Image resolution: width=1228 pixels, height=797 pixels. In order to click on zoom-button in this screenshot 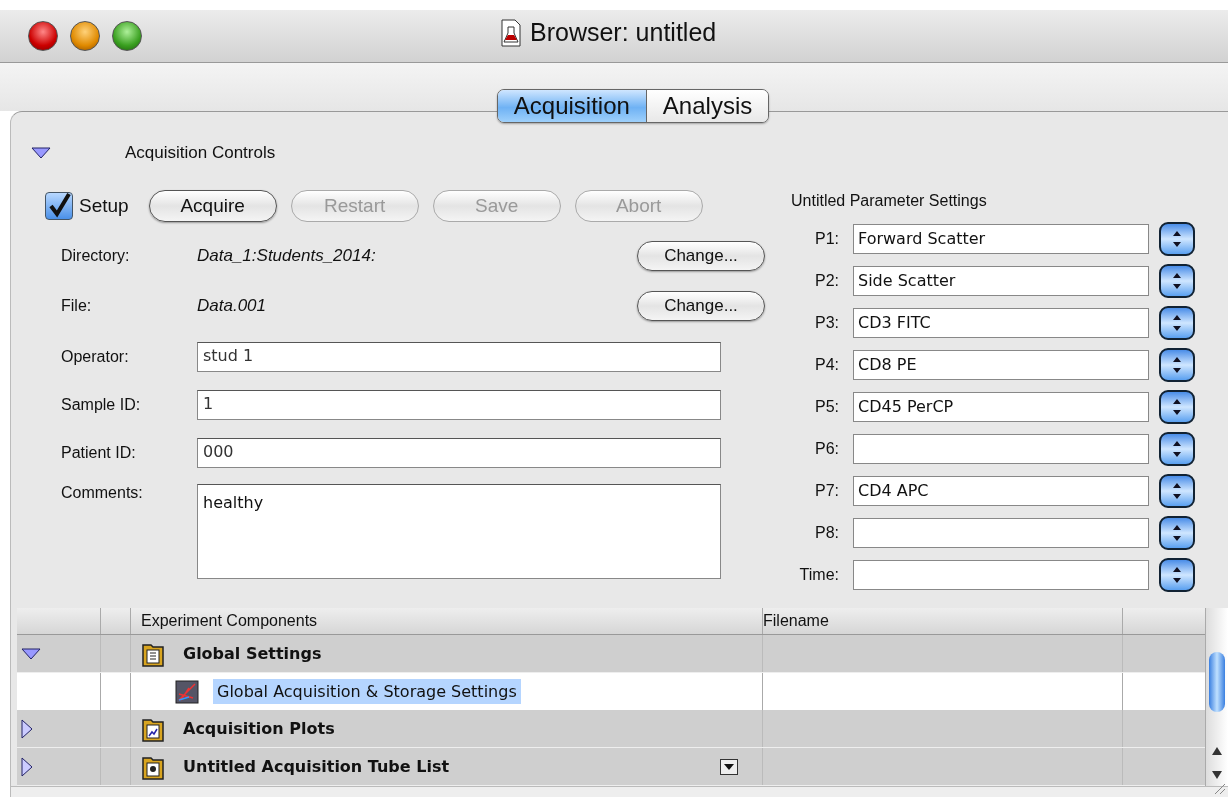, I will do `click(127, 36)`.